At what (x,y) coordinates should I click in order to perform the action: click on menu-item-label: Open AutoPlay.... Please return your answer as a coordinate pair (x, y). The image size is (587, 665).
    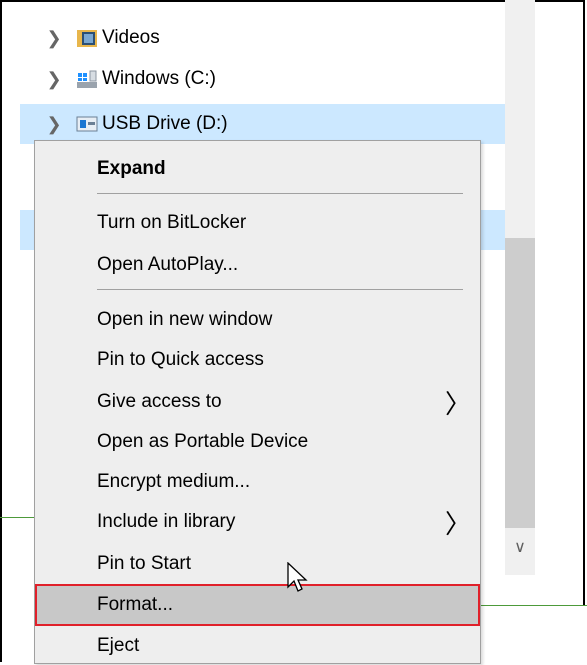
    Looking at the image, I should click on (168, 264).